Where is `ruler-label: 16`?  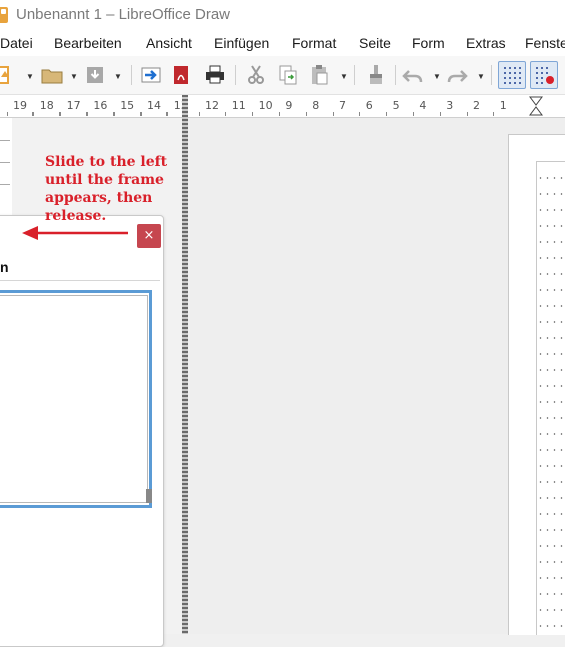
ruler-label: 16 is located at coordinates (100, 105).